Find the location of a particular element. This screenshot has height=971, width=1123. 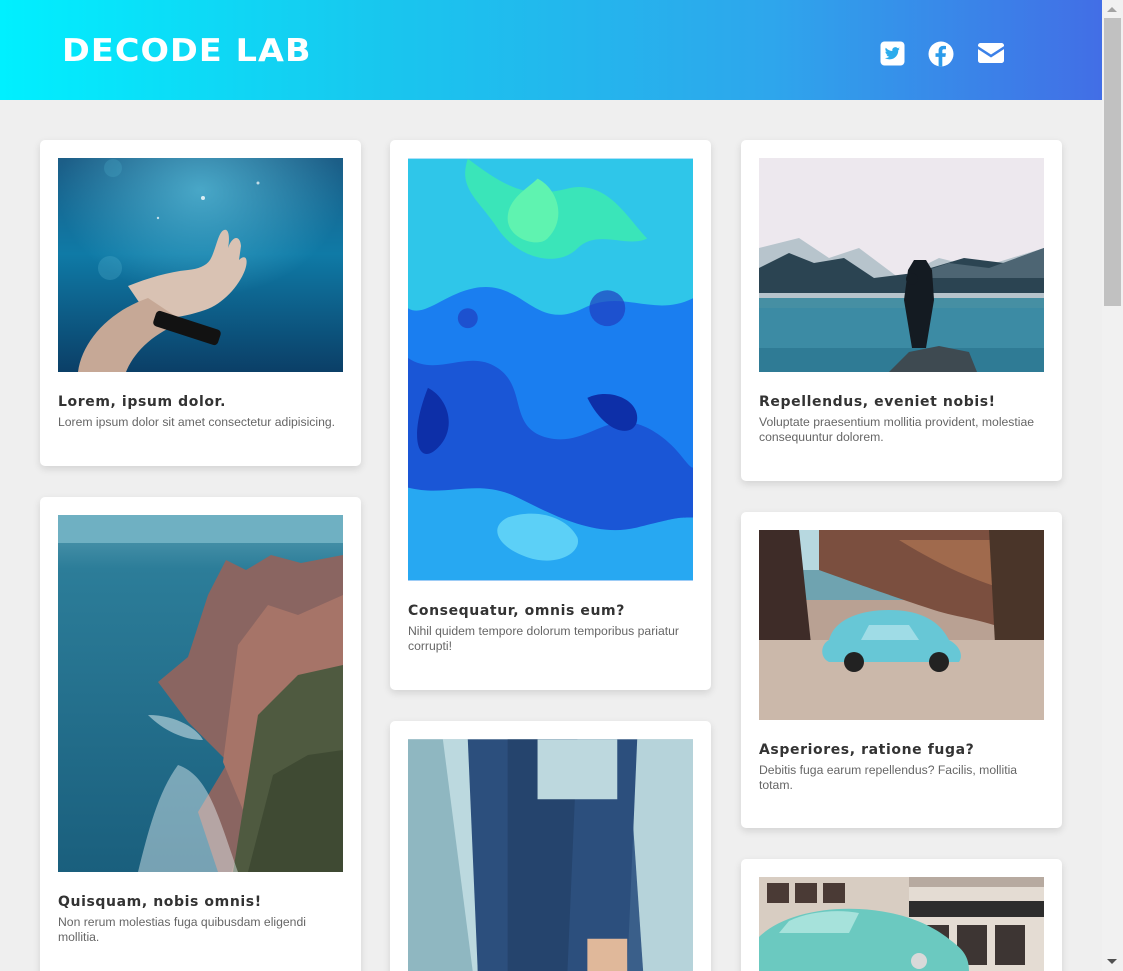

classic-car-street-image is located at coordinates (901, 924).